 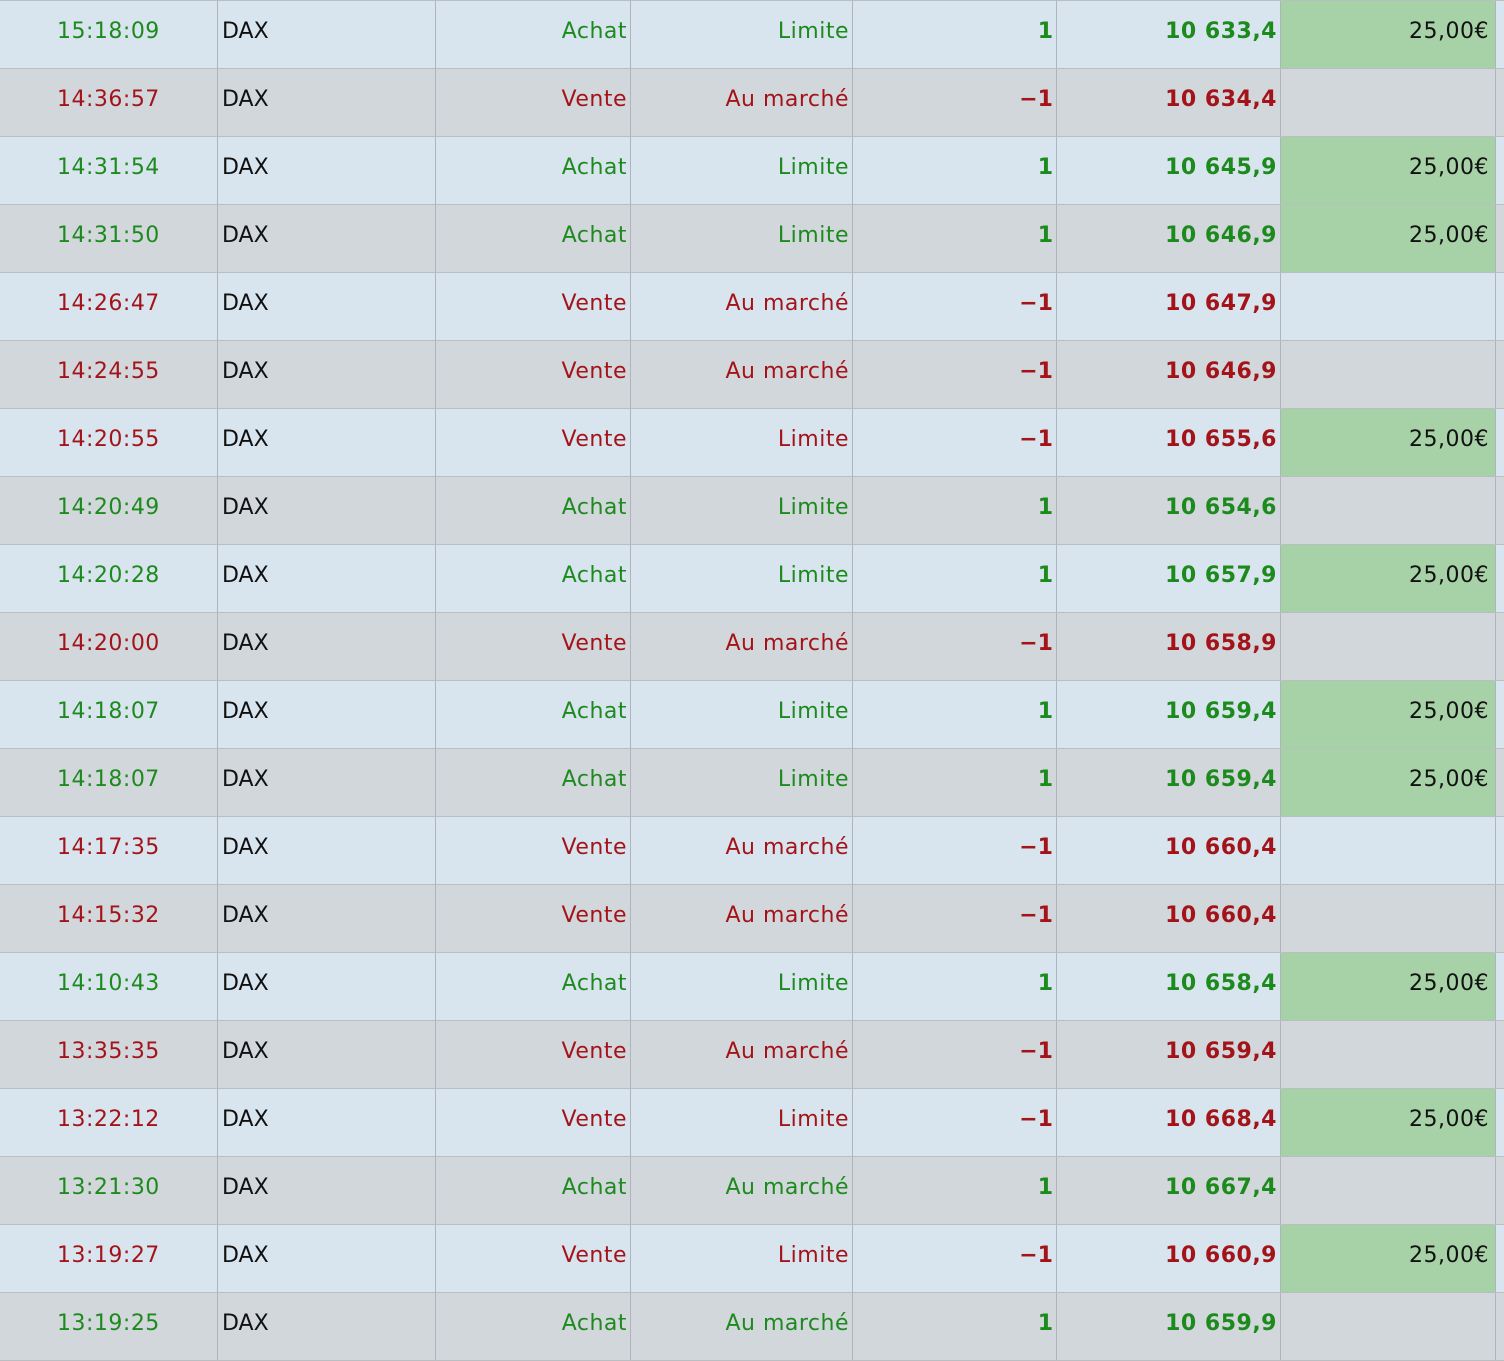 I want to click on table-row: 14:15:32 DAX Vente Au marché −1 10 660,4, so click(x=752, y=919).